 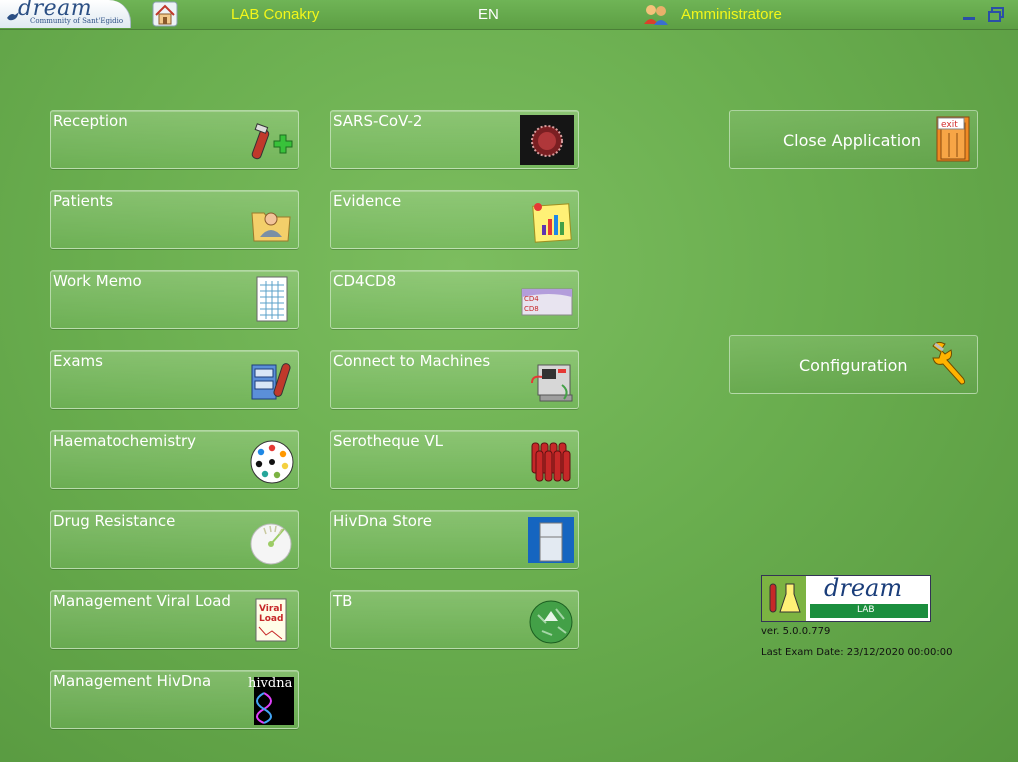 I want to click on tile-management-hivdna: Management HivDna hivdna, so click(x=174, y=699).